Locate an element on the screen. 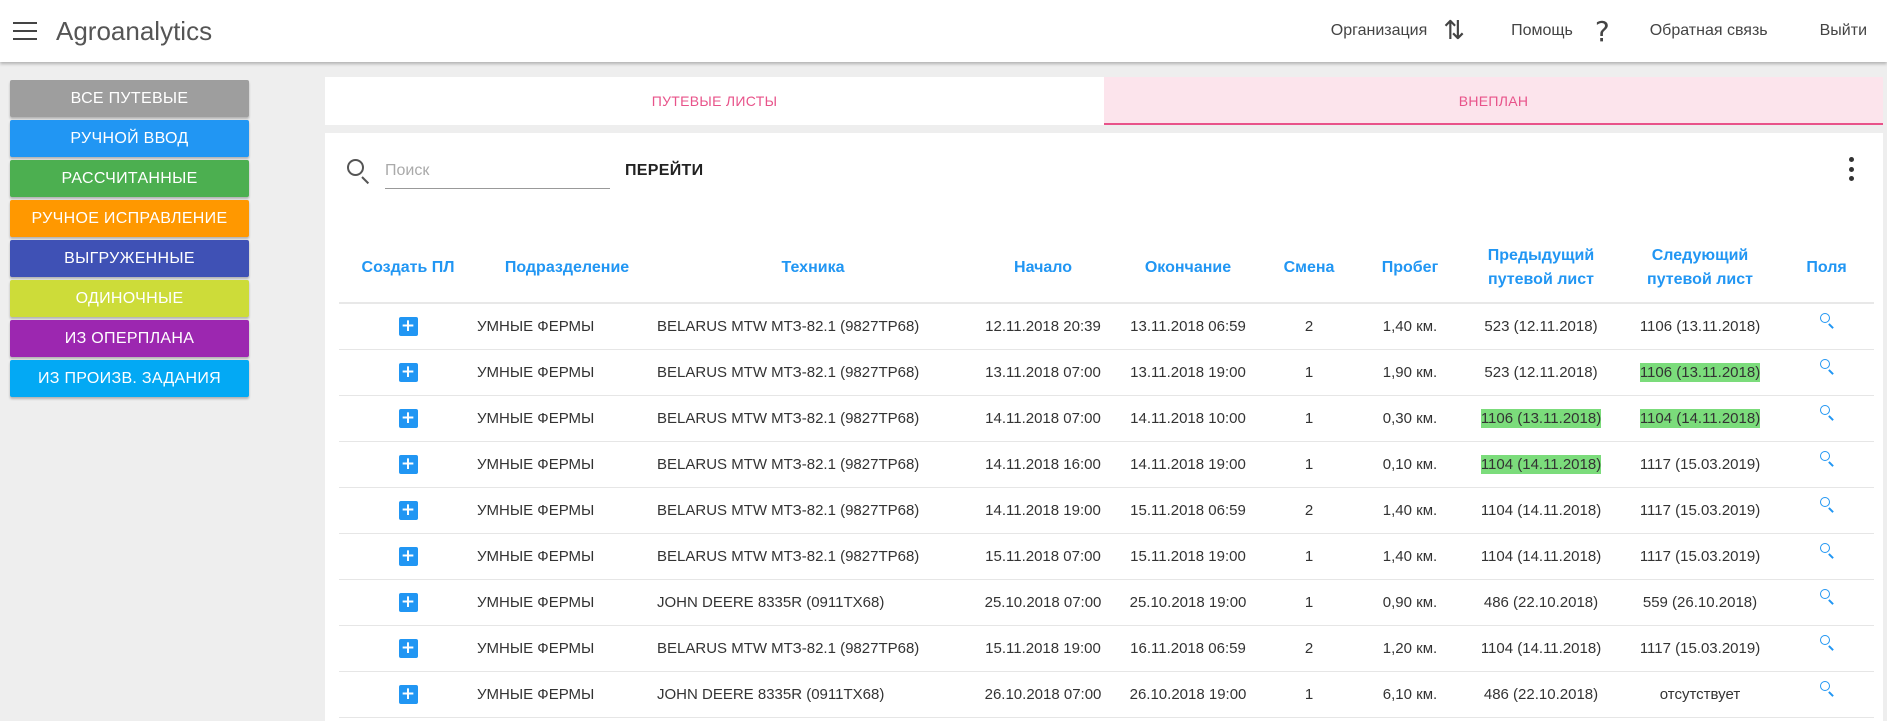 The width and height of the screenshot is (1887, 721). organization-link: Организация is located at coordinates (1379, 31).